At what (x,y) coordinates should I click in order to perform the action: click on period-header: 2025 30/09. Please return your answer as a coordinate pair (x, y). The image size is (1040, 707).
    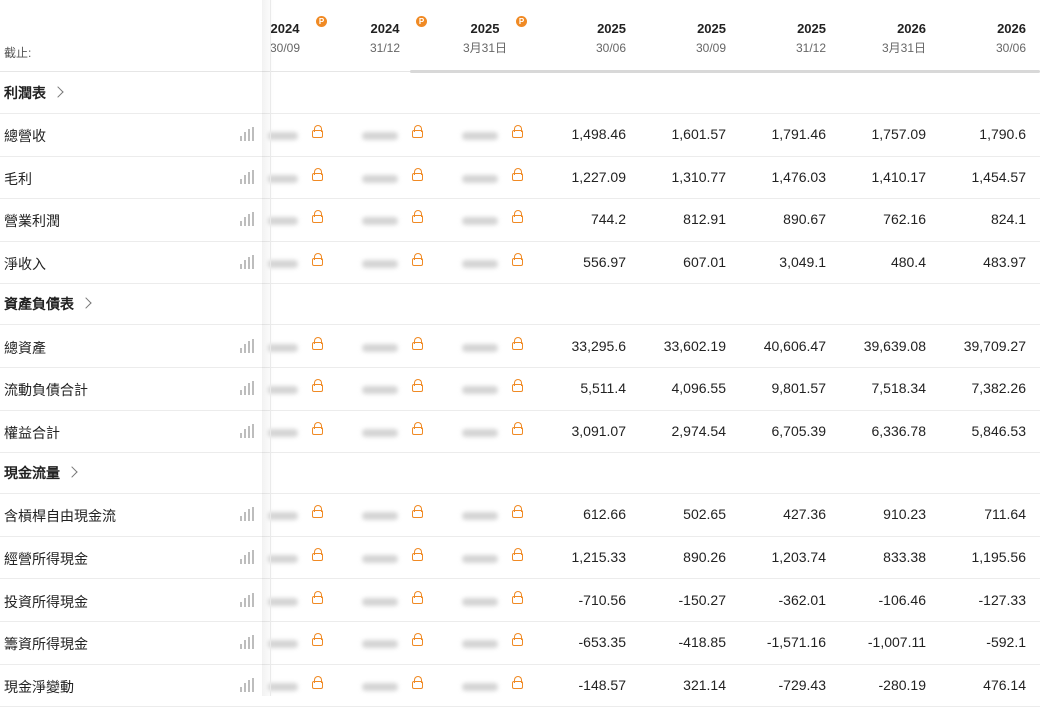
    Looking at the image, I should click on (676, 38).